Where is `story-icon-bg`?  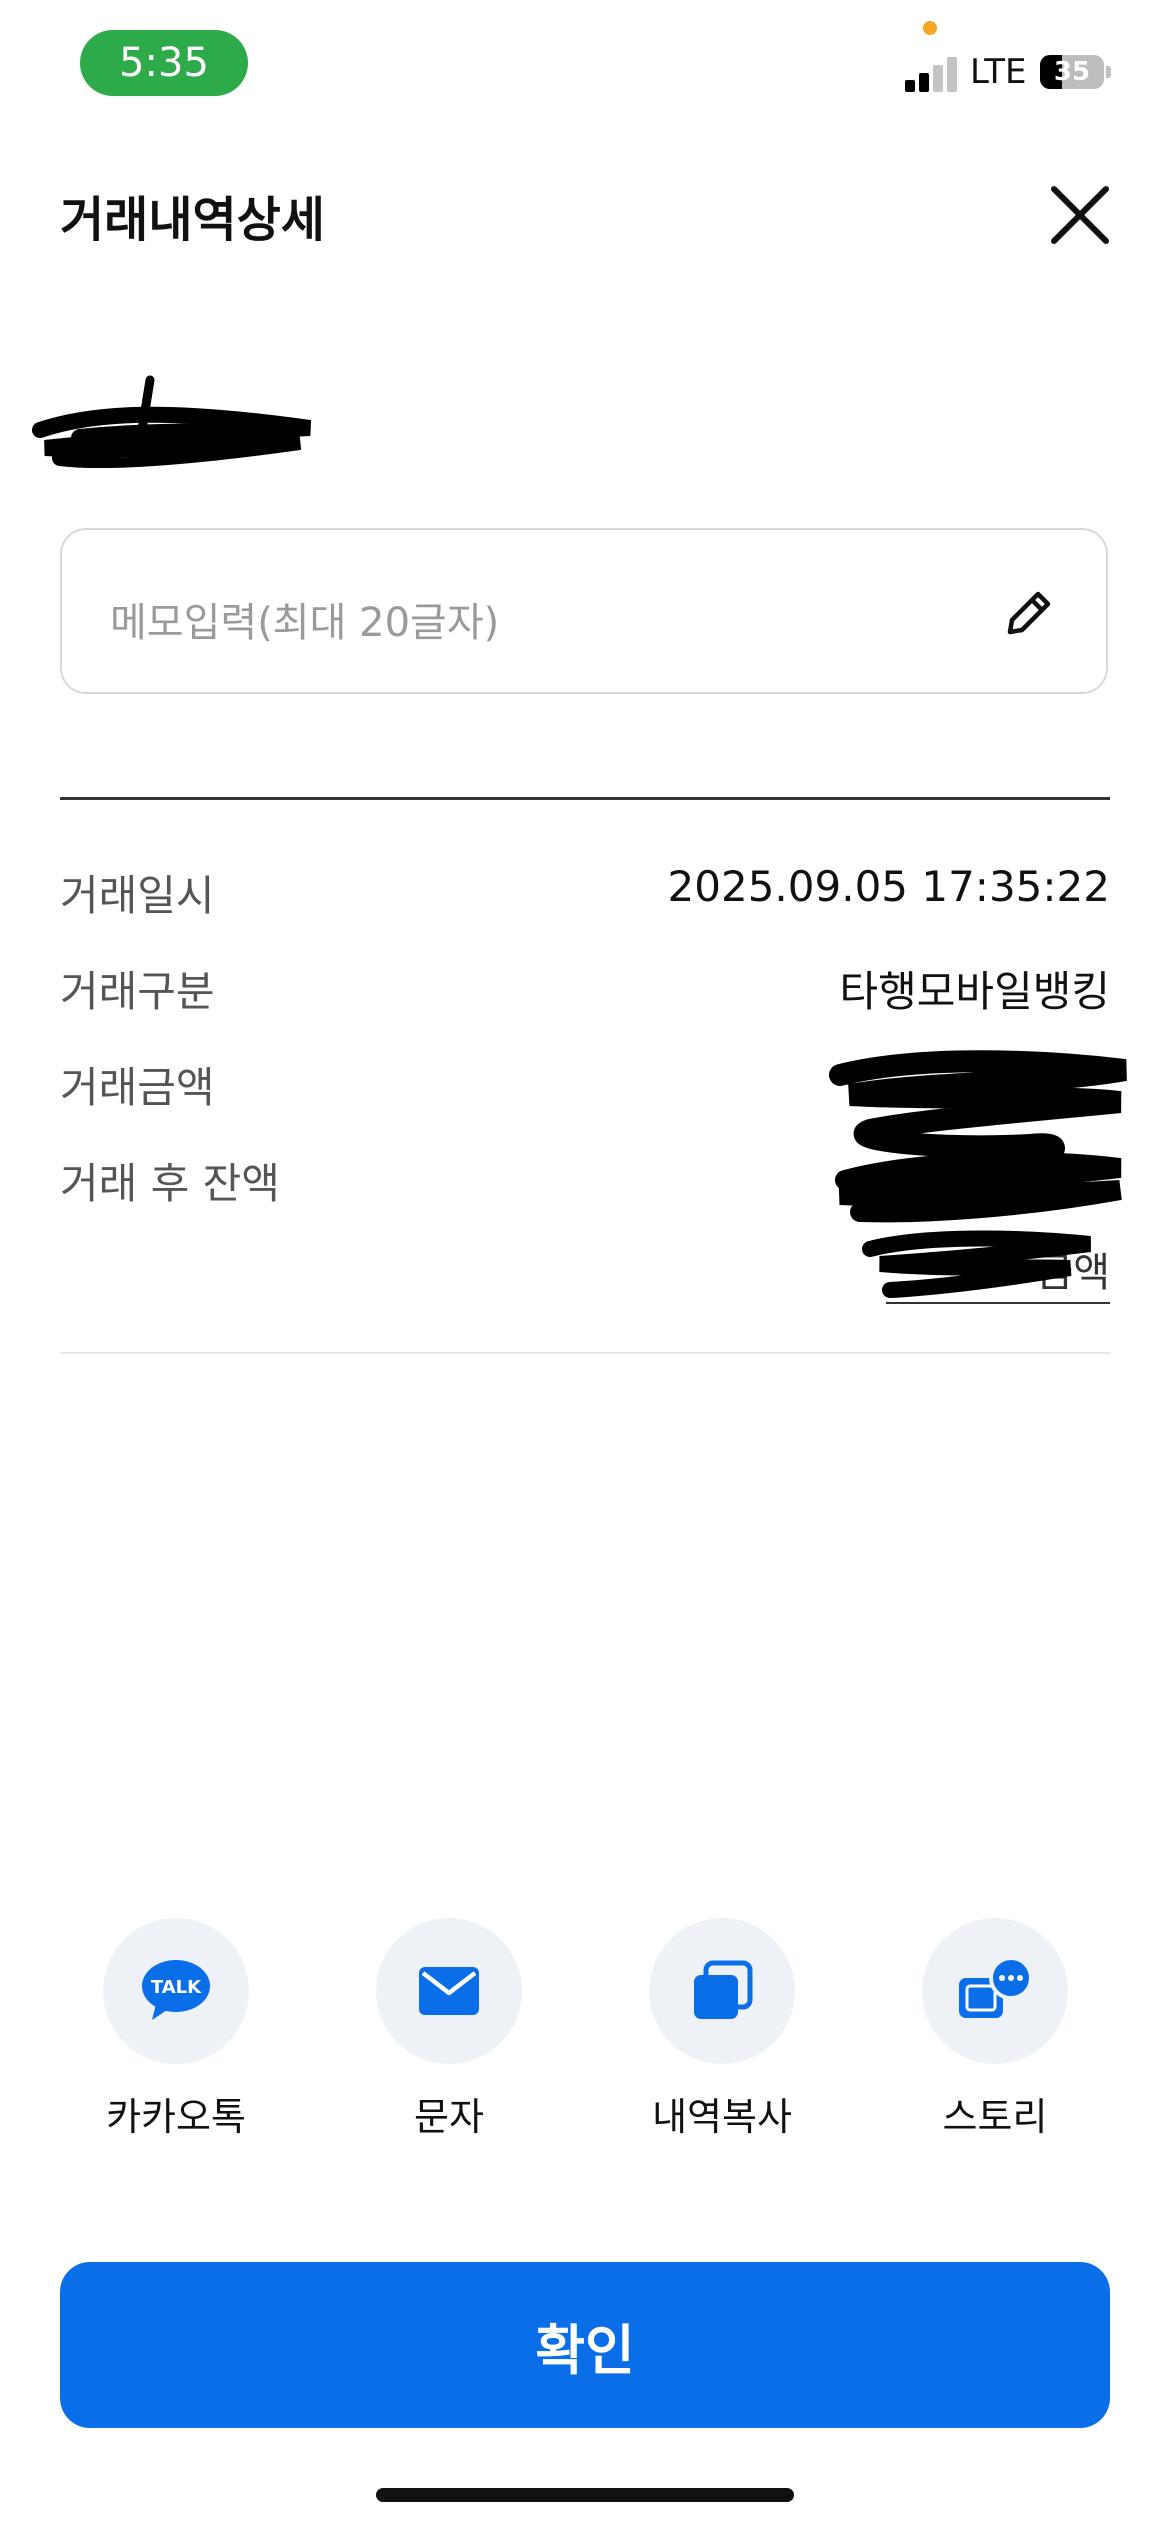 story-icon-bg is located at coordinates (995, 1991).